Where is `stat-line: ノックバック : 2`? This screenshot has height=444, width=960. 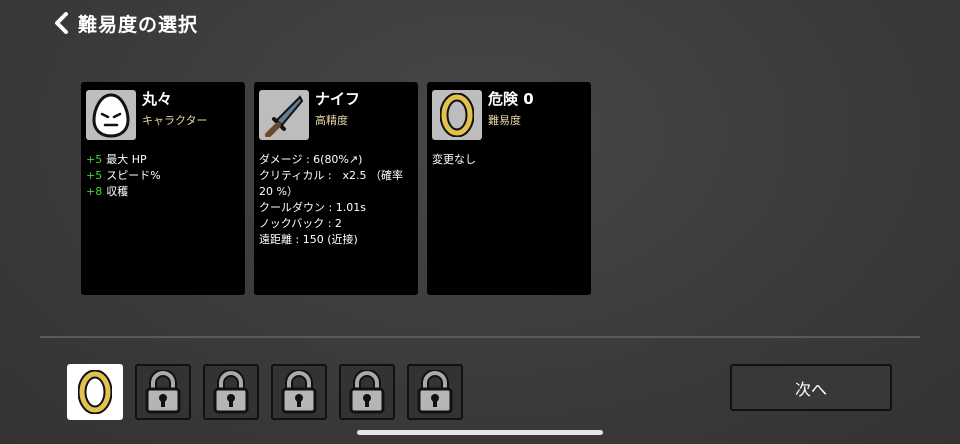
stat-line: ノックバック : 2 is located at coordinates (300, 223).